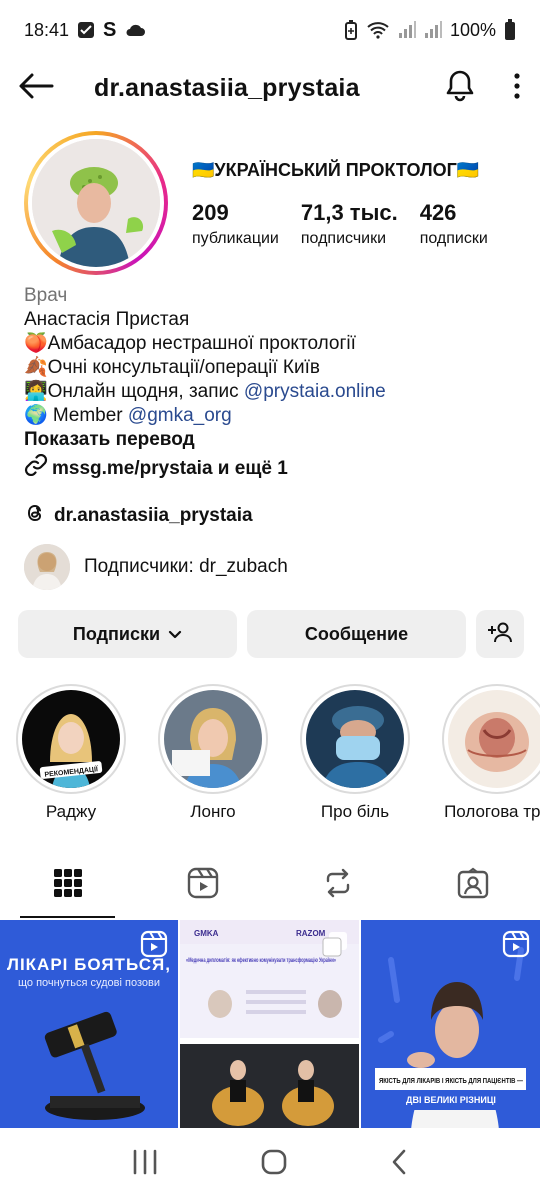 The image size is (540, 1200). I want to click on tab-tagged, so click(472, 885).